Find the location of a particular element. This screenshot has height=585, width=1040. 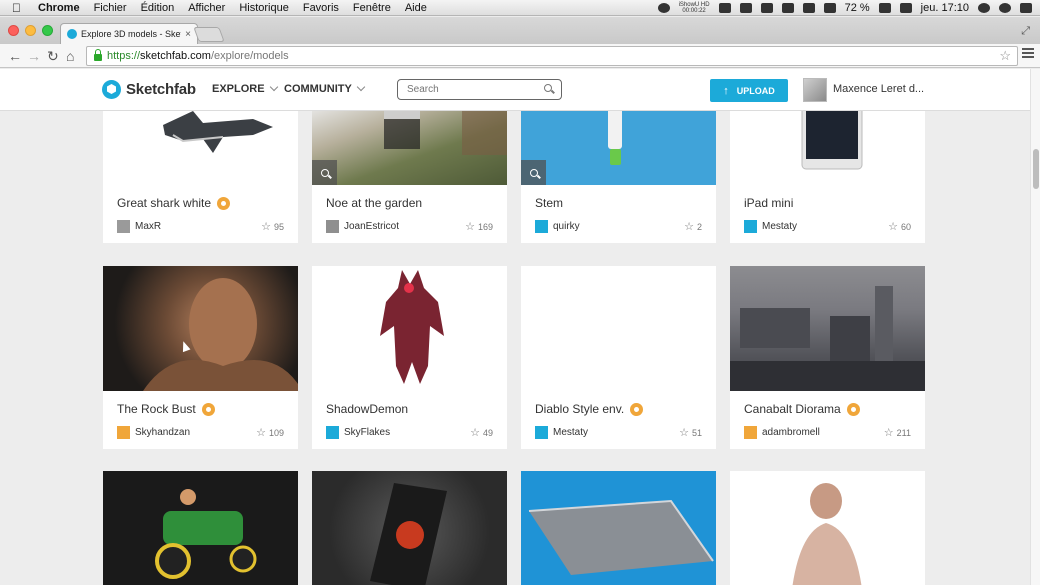

input-source-icon is located at coordinates (905, 8).